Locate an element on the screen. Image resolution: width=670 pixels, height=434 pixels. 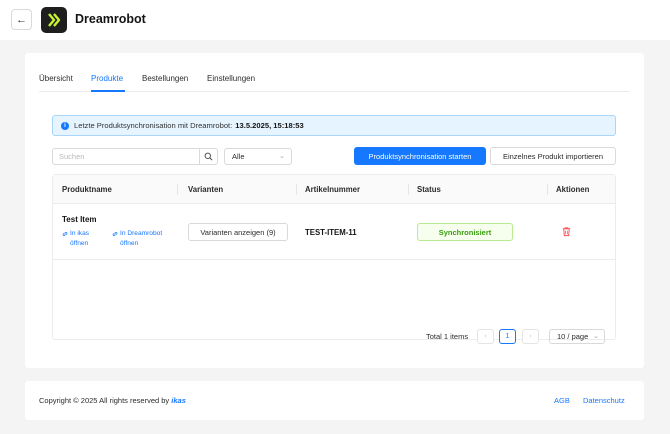
chevron-right-icon: › is located at coordinates (530, 336).